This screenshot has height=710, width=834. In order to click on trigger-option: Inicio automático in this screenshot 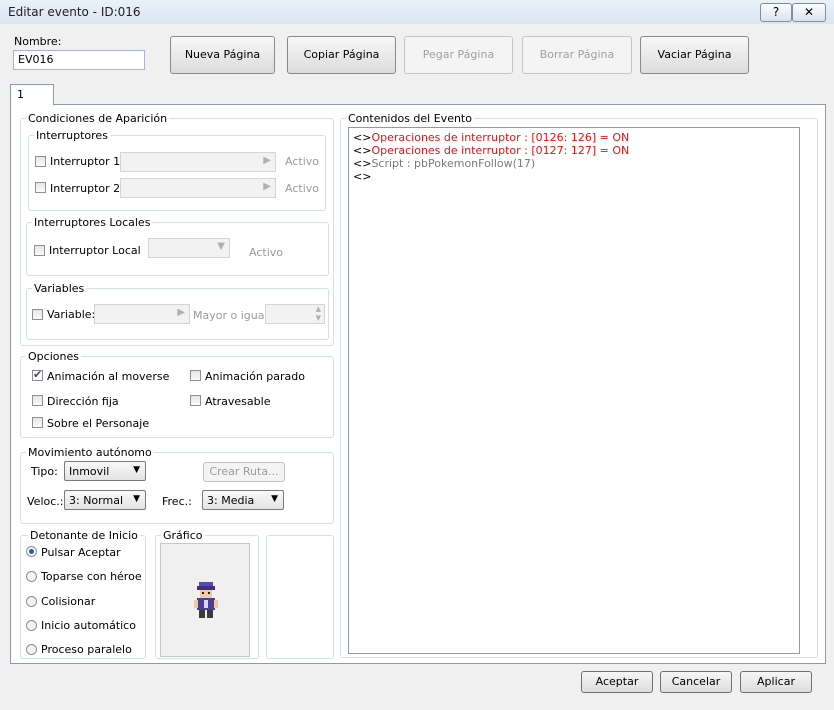, I will do `click(88, 625)`.